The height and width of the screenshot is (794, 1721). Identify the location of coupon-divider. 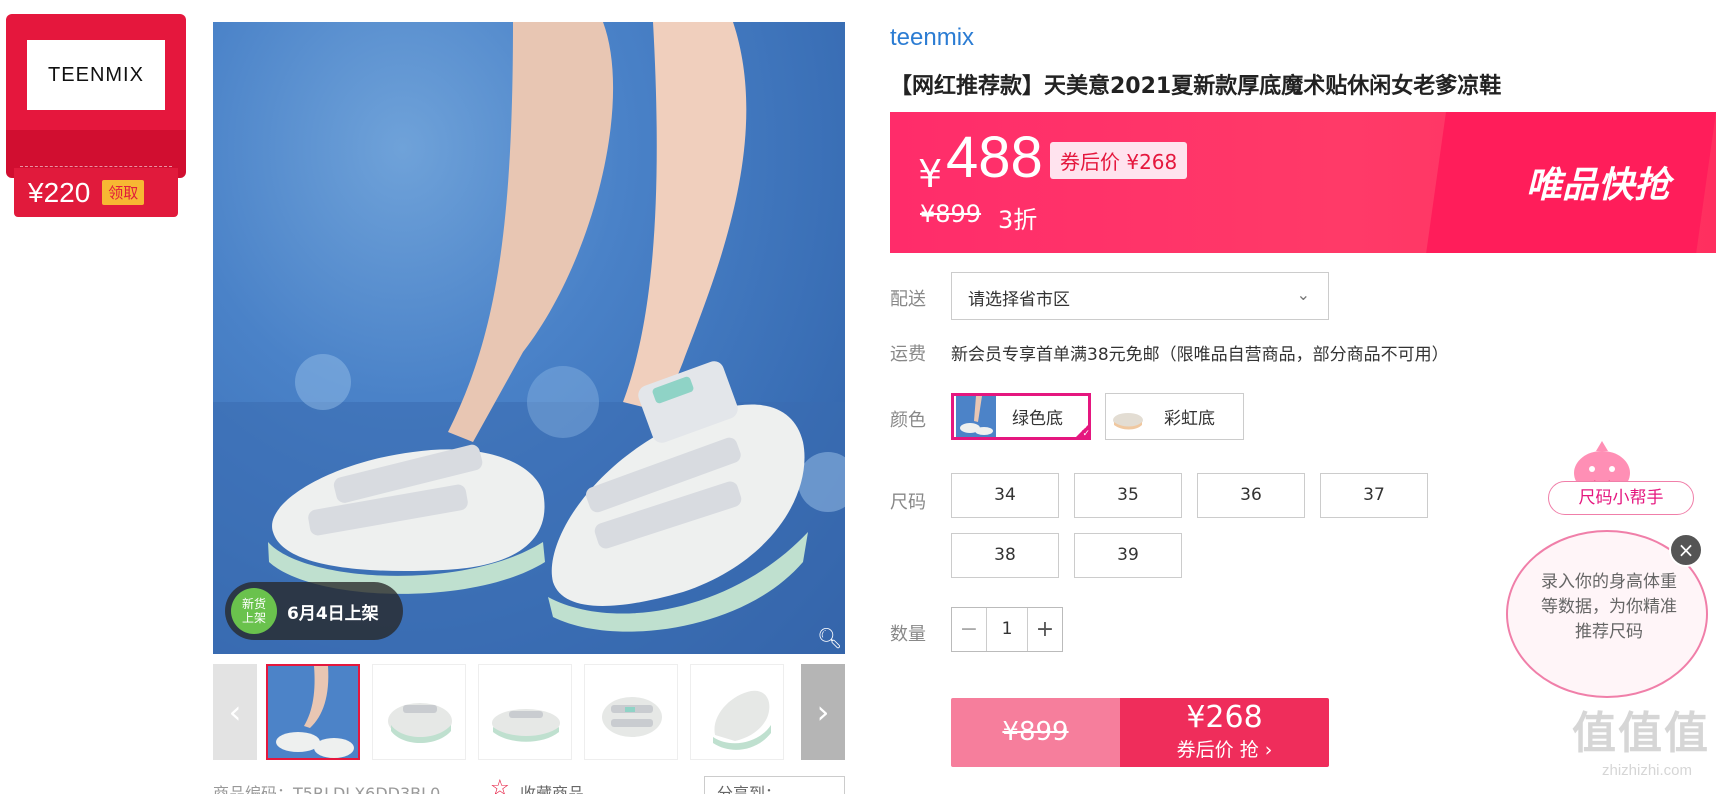
(96, 166).